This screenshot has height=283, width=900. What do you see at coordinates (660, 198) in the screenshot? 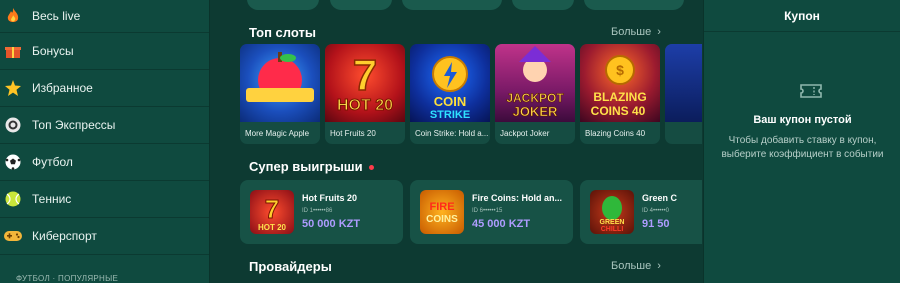
I see `win-game-name: Green C` at bounding box center [660, 198].